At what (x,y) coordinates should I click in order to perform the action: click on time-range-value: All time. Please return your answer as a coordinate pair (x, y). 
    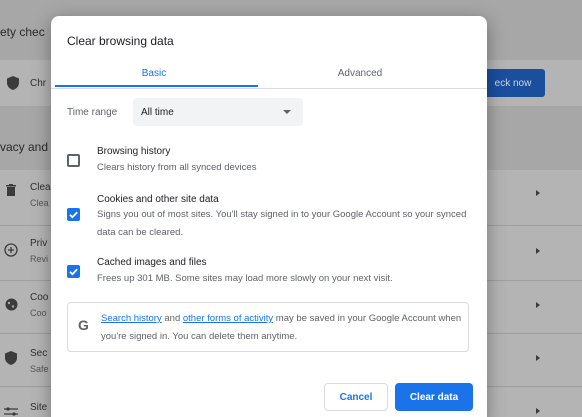
    Looking at the image, I should click on (157, 112).